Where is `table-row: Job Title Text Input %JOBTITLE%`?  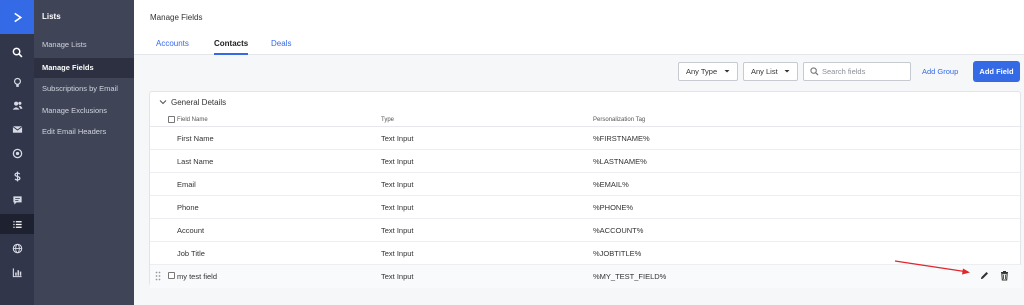
table-row: Job Title Text Input %JOBTITLE% is located at coordinates (586, 253).